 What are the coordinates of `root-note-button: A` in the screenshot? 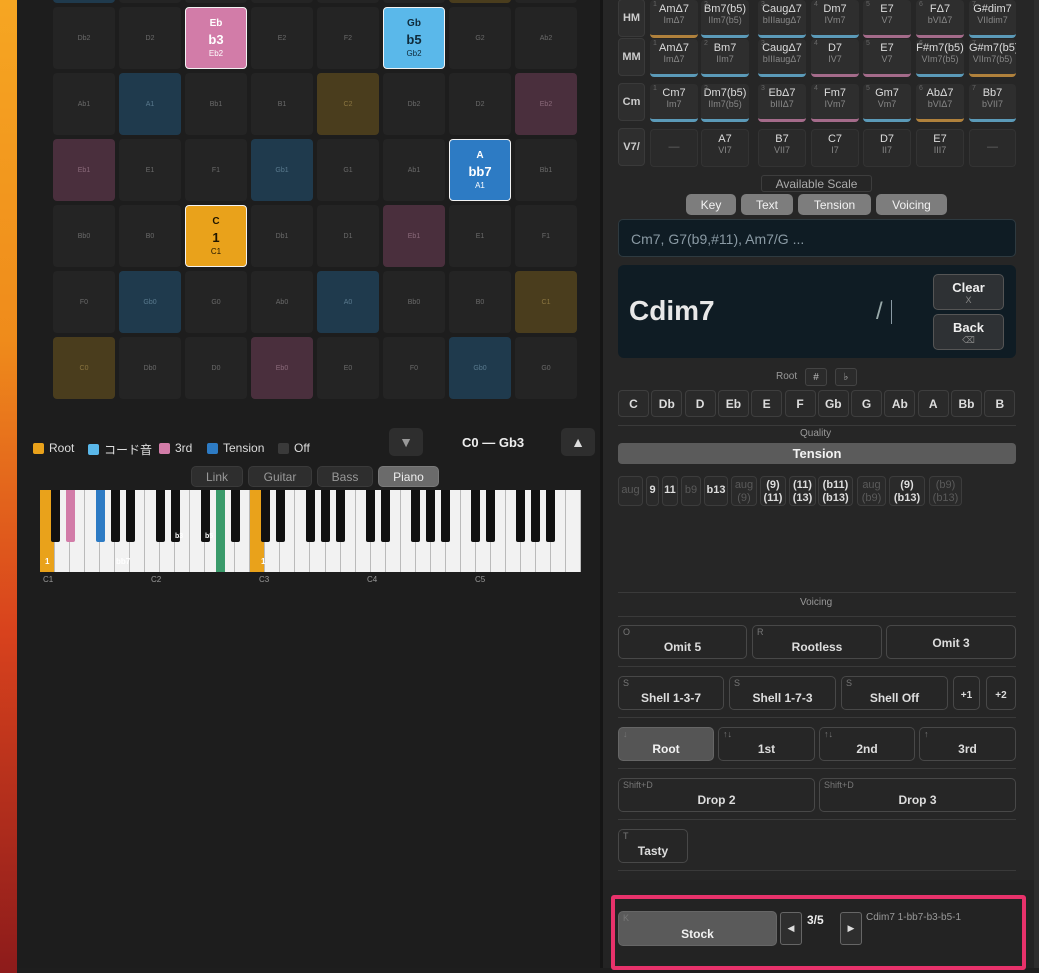 It's located at (933, 403).